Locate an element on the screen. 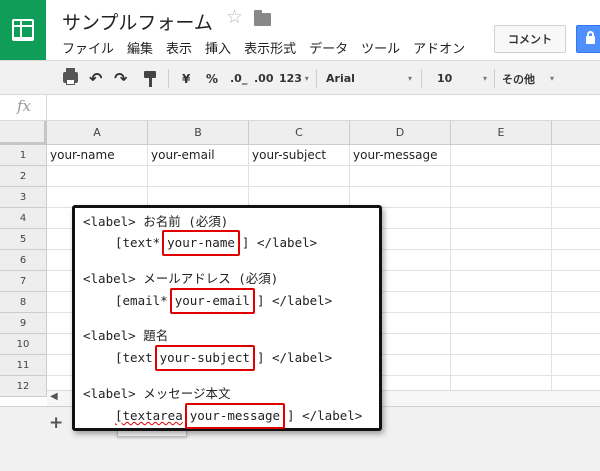  grid-cell: your-message is located at coordinates (400, 155).